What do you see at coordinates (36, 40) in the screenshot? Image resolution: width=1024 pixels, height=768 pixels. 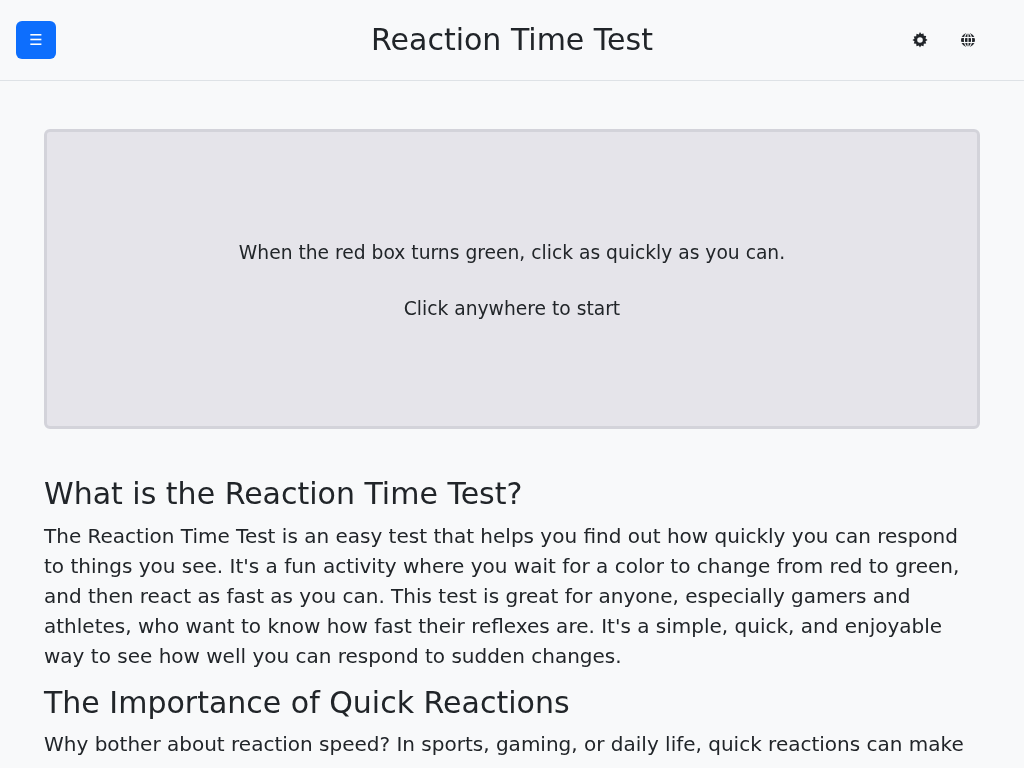 I see `menu-button: ☰` at bounding box center [36, 40].